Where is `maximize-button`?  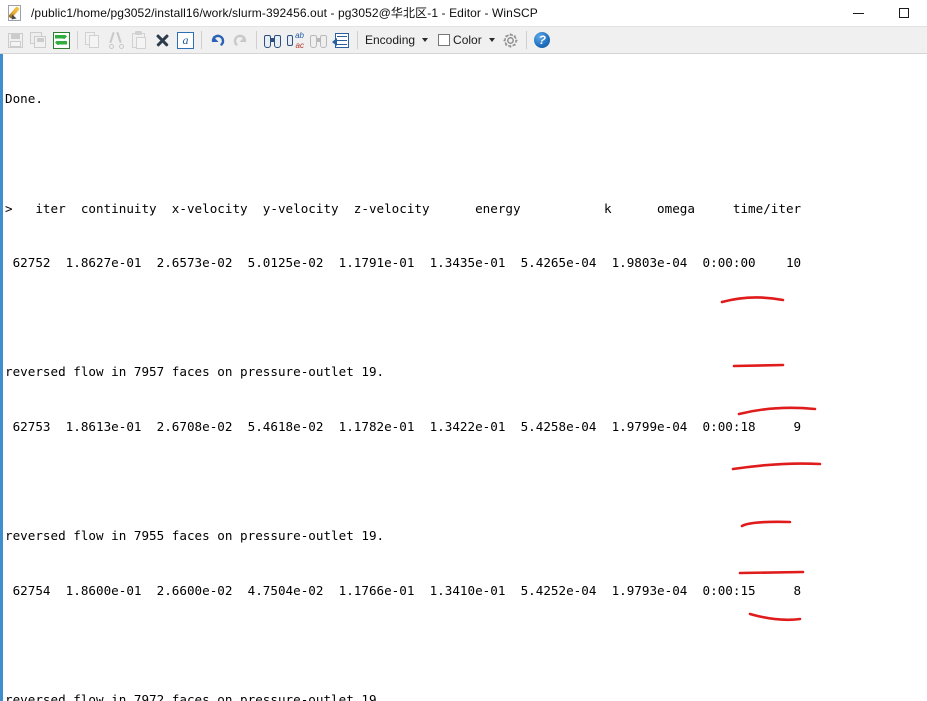 maximize-button is located at coordinates (904, 13).